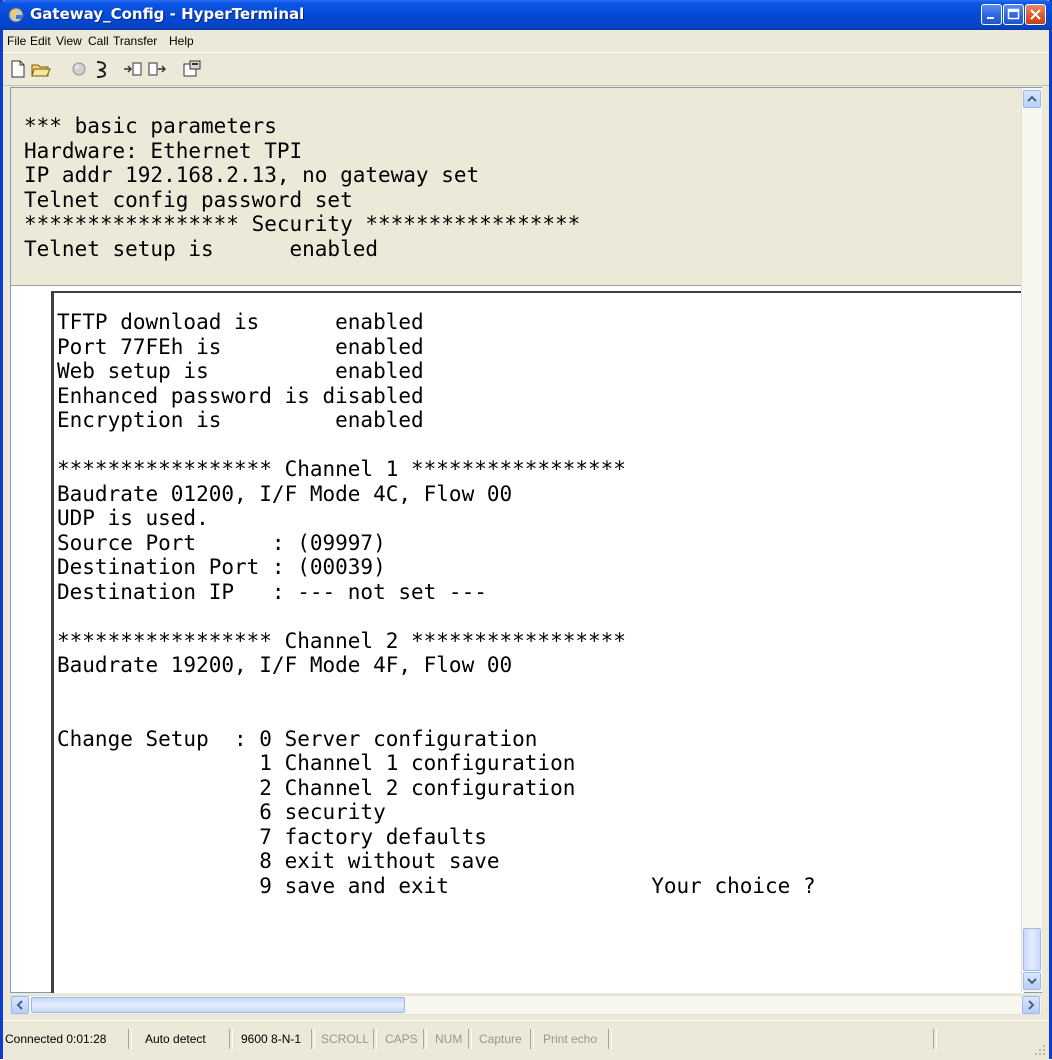 This screenshot has width=1052, height=1060. I want to click on hyperterminal-app-icon, so click(16, 15).